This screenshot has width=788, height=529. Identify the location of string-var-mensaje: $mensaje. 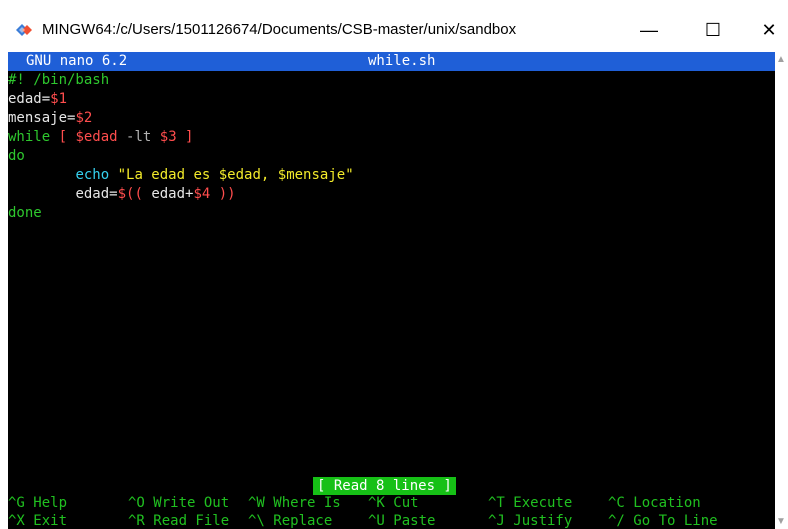
(311, 175).